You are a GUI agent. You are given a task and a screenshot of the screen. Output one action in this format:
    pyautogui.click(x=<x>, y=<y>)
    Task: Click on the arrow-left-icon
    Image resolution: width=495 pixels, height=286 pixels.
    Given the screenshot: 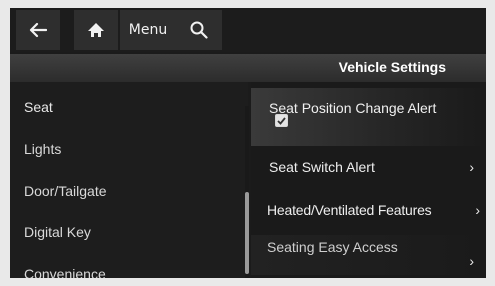 What is the action you would take?
    pyautogui.click(x=38, y=30)
    